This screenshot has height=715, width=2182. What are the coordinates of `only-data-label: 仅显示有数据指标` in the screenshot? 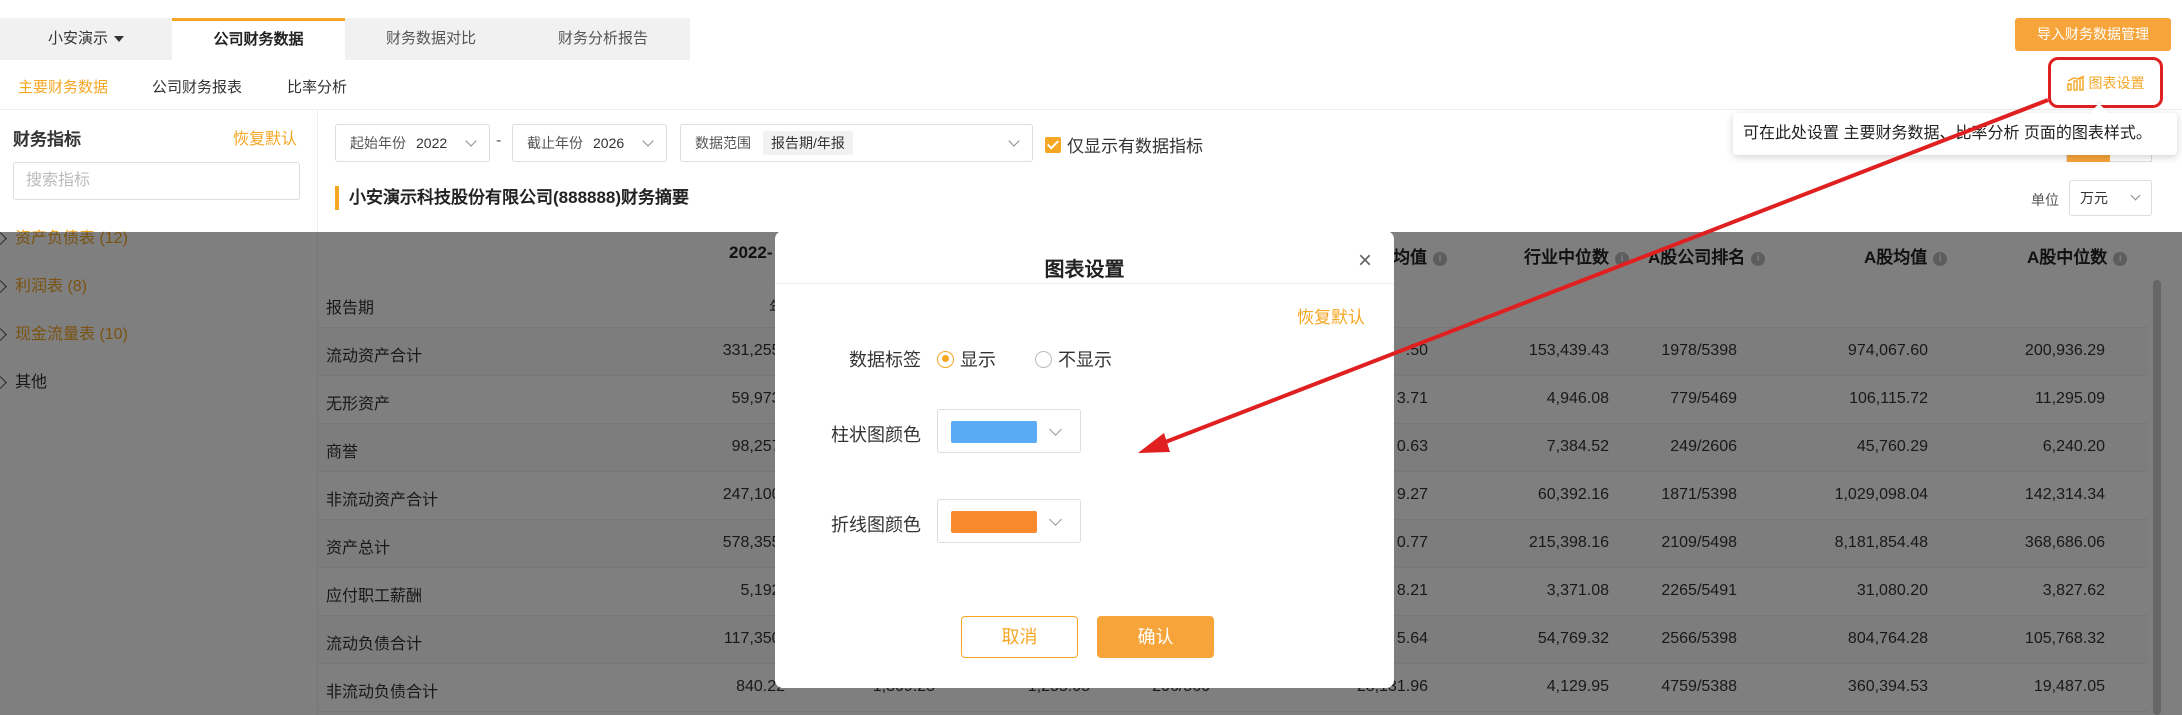 It's located at (1135, 146).